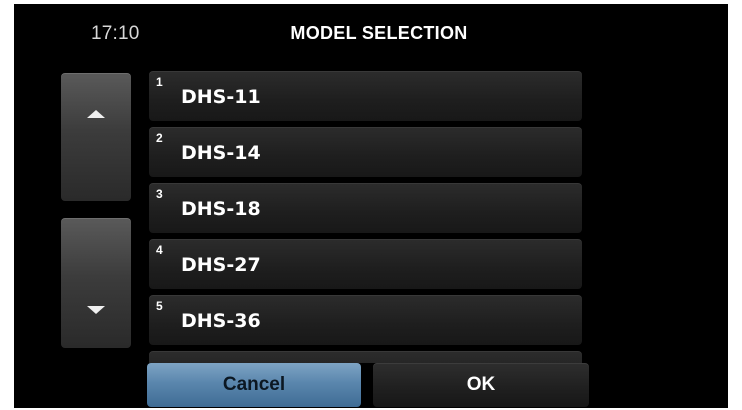 The width and height of the screenshot is (742, 410). Describe the element at coordinates (96, 137) in the screenshot. I see `scroll-up-button` at that location.